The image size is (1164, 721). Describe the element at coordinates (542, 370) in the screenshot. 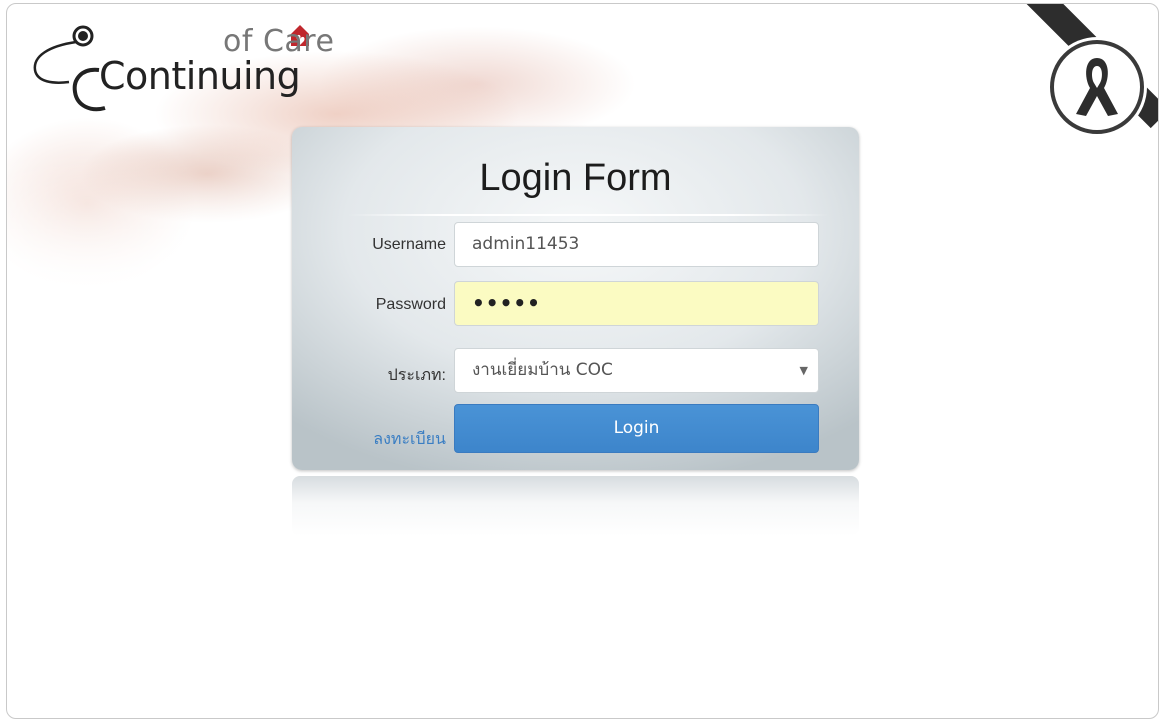

I see `type-selected-value: งานเยี่ยมบ้าน COC` at that location.